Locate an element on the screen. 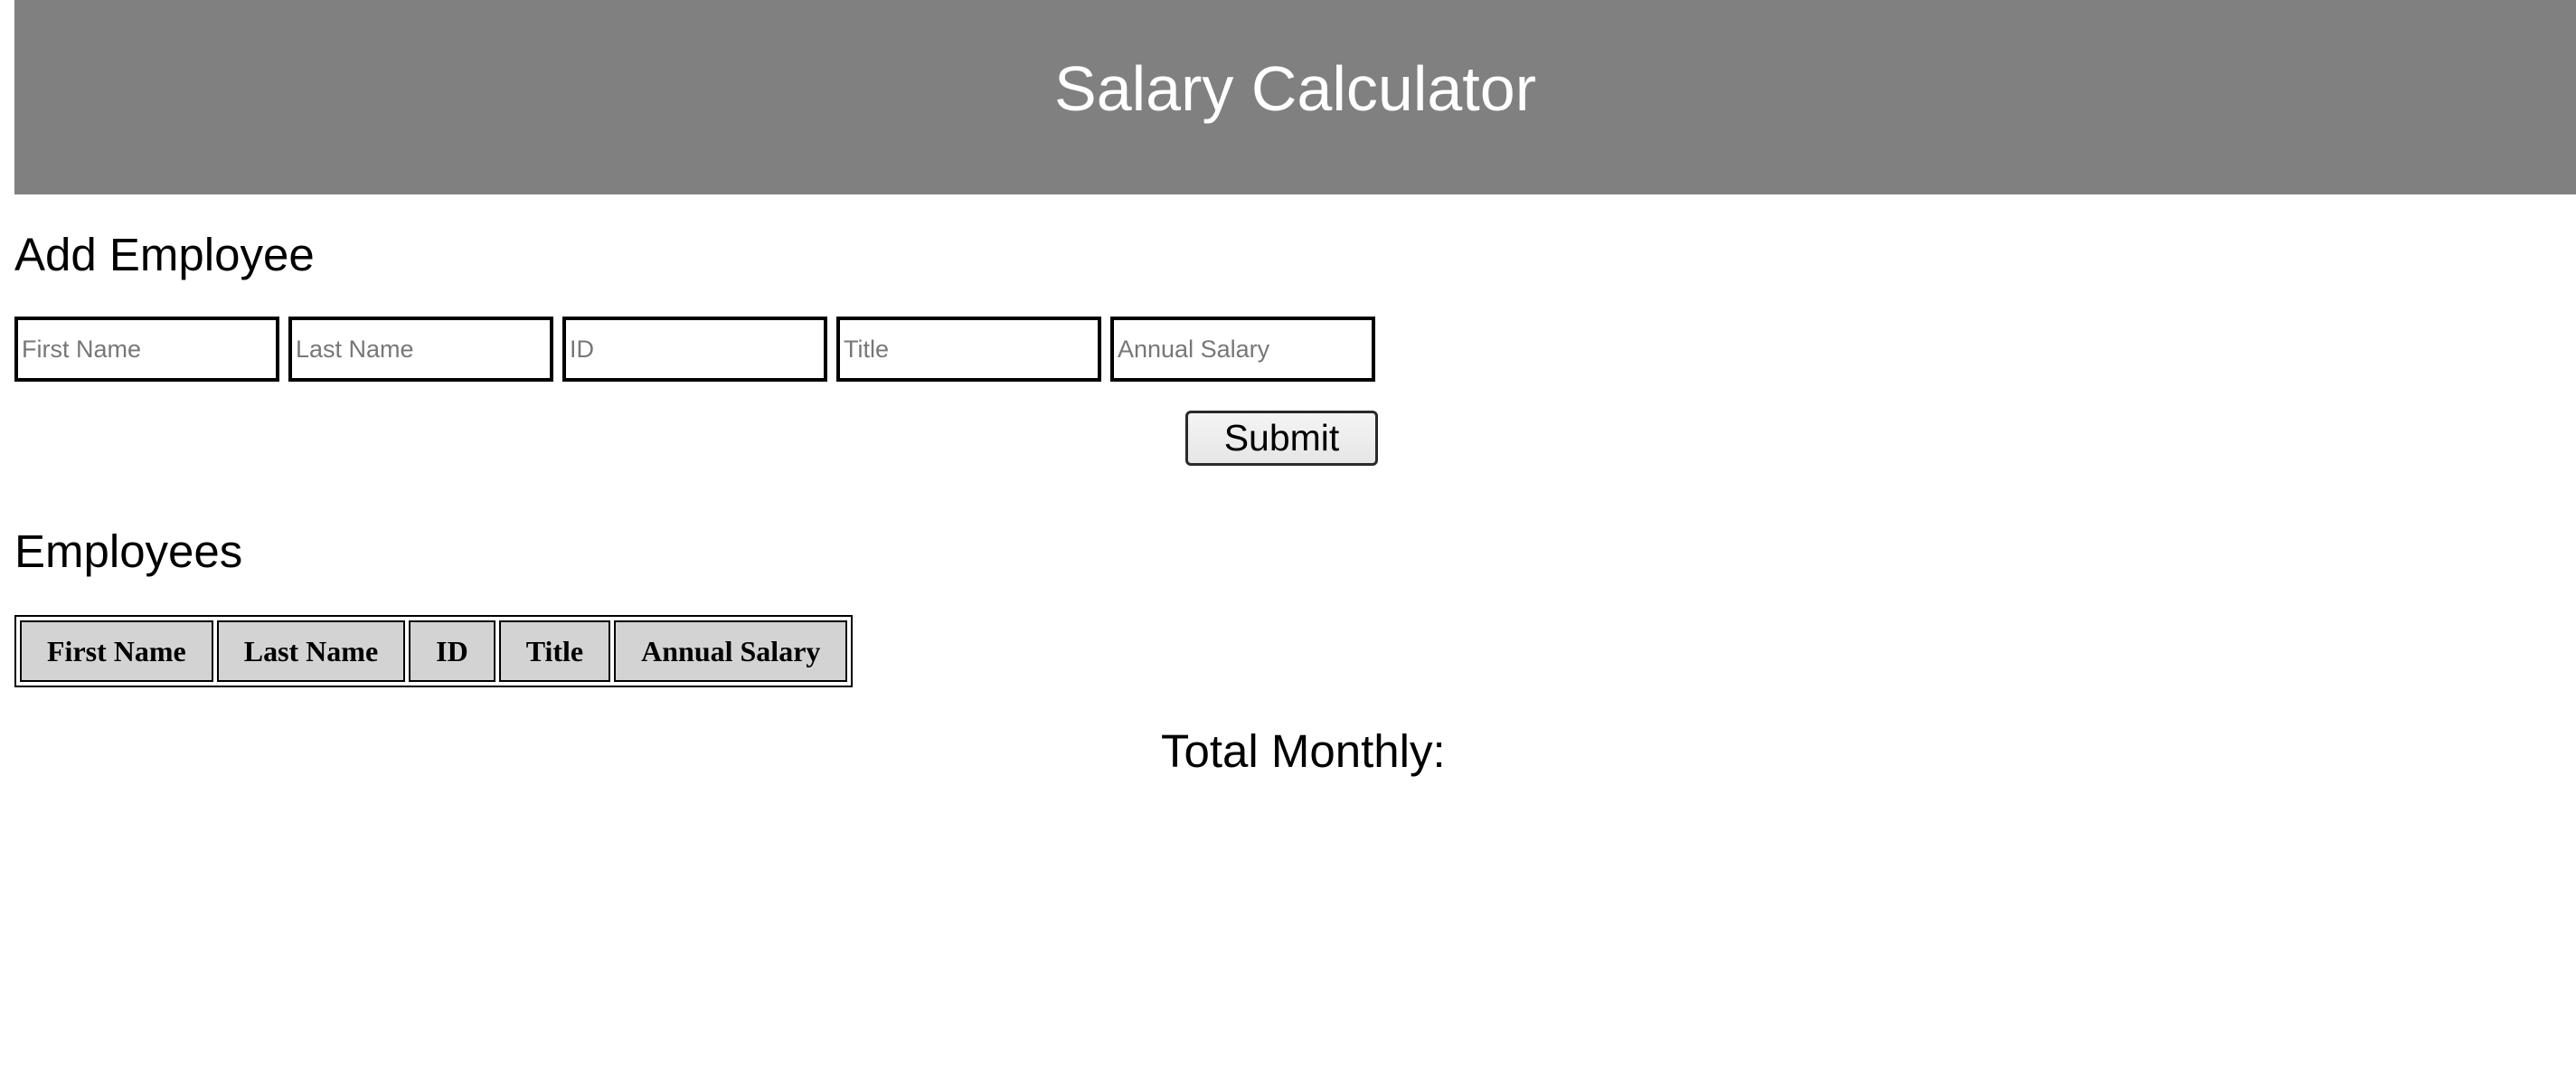  first-name-input is located at coordinates (146, 349).